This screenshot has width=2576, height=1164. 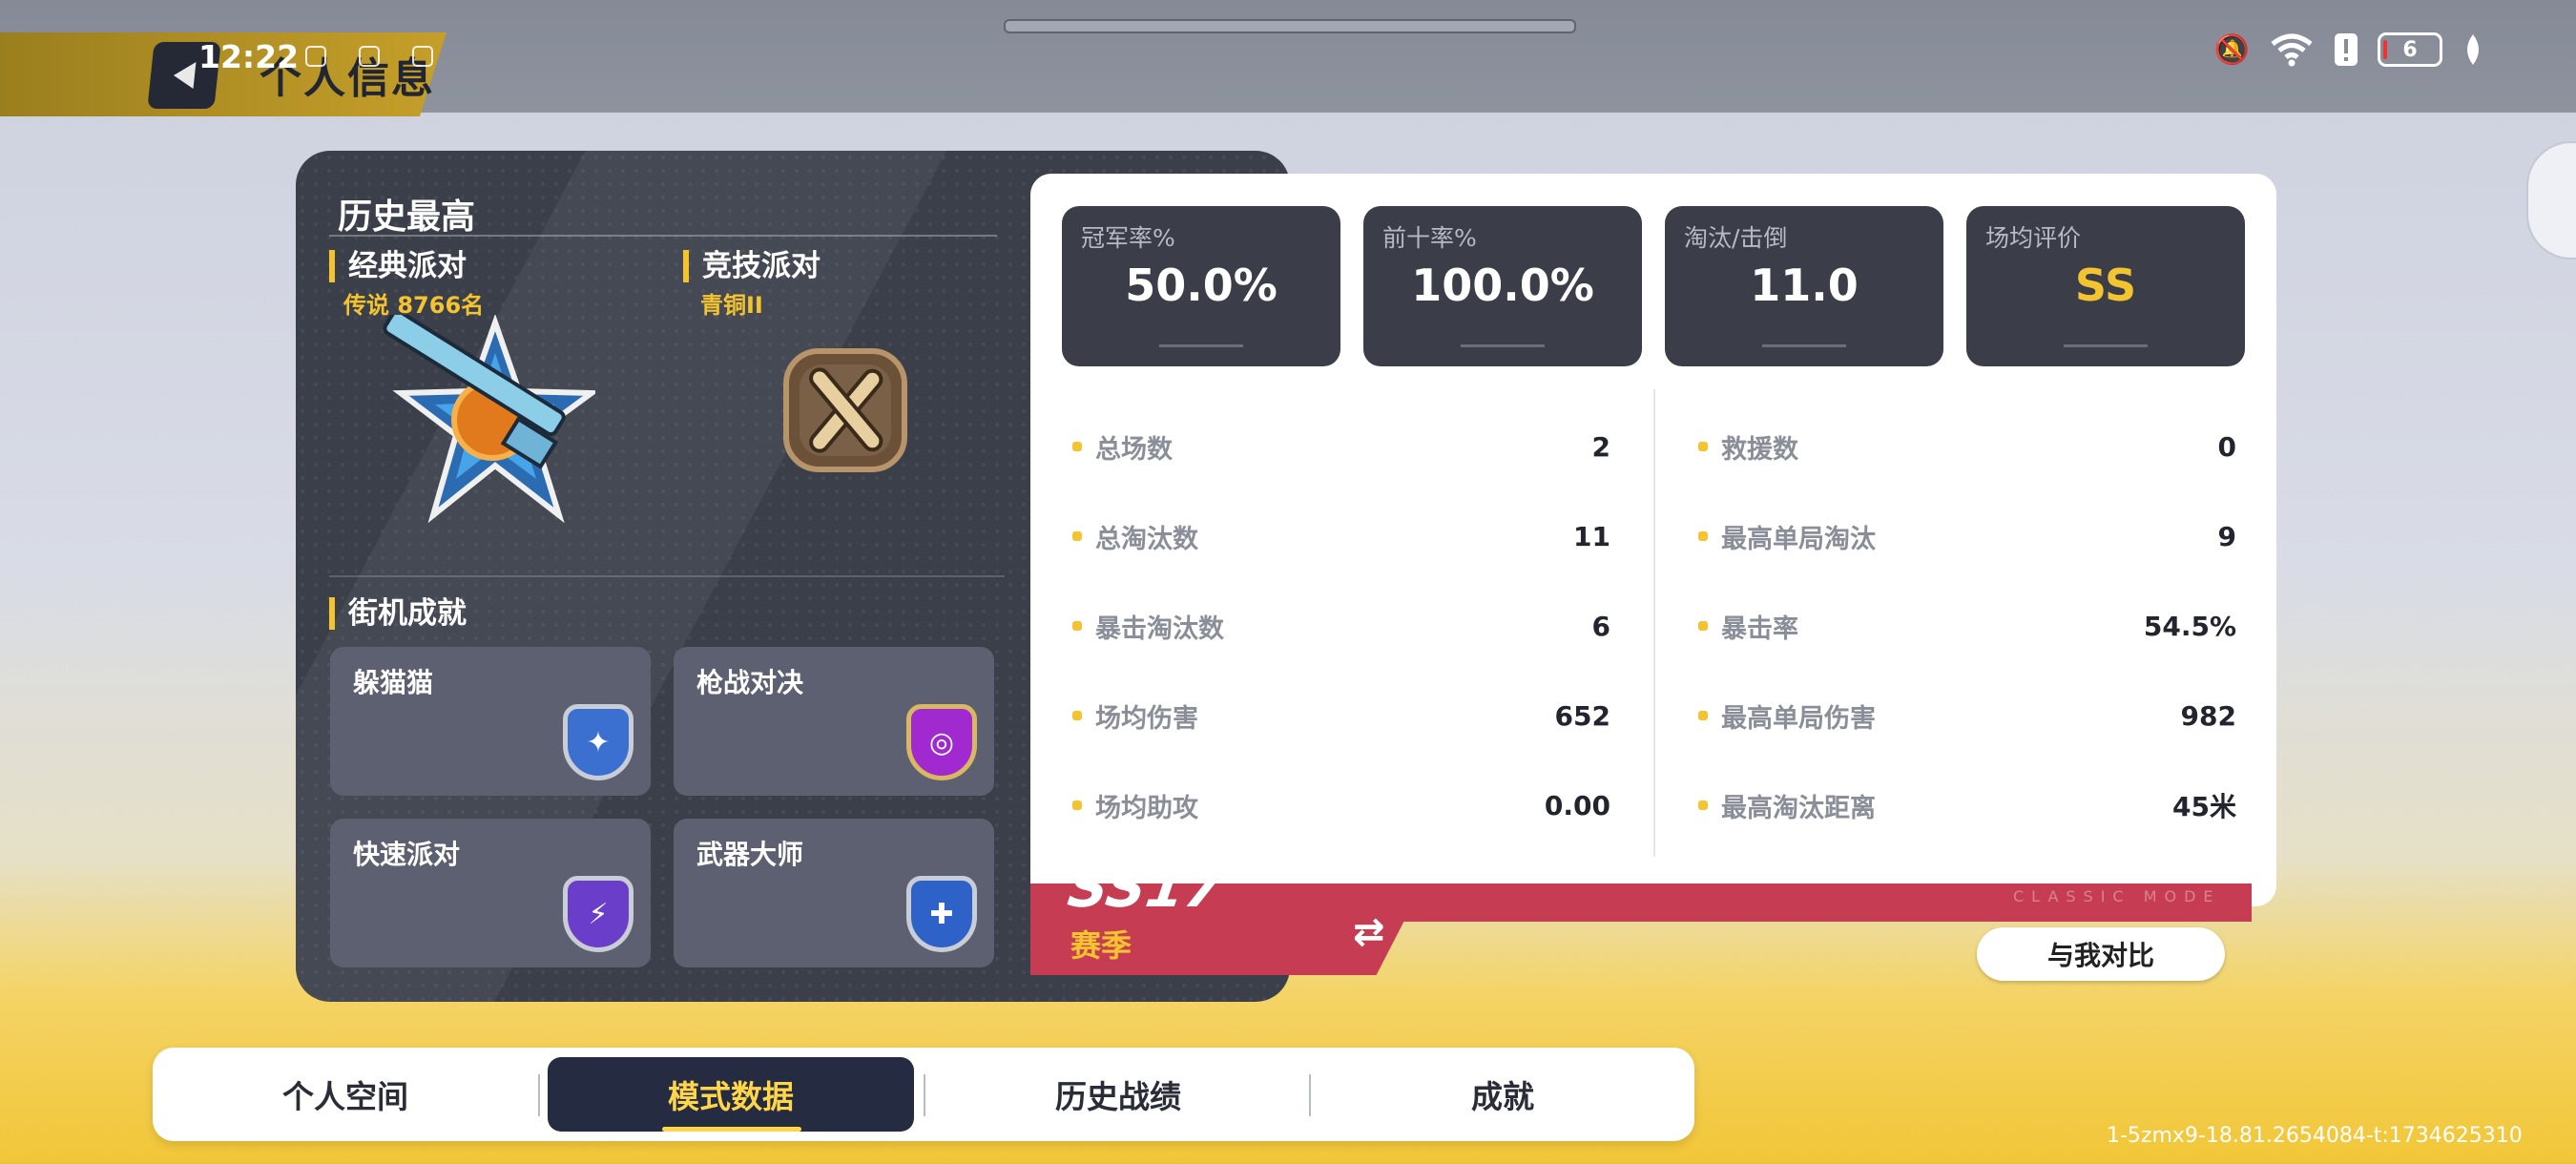 I want to click on stat-row: 救援数 0, so click(x=1967, y=446).